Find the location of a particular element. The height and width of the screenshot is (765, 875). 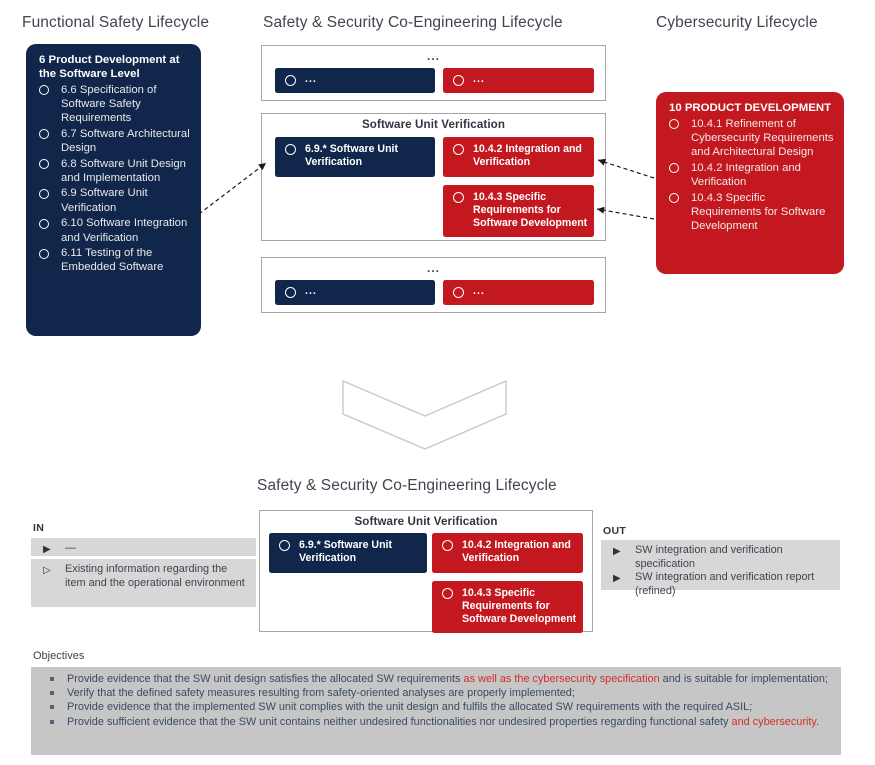

connector-arrow-left is located at coordinates (232, 188).